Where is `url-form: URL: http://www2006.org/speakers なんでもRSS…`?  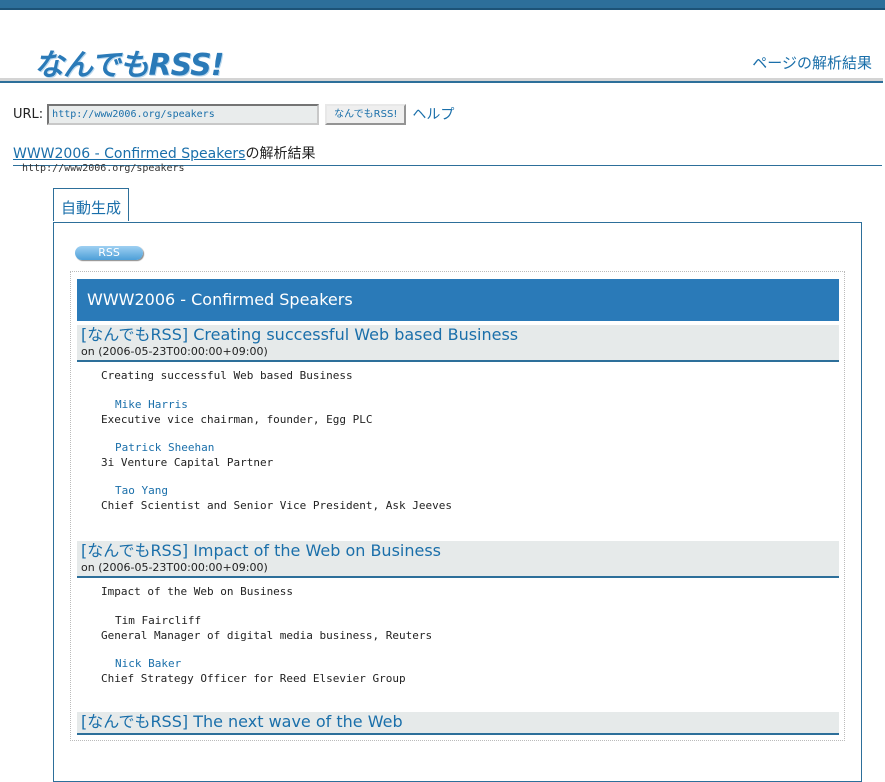
url-form: URL: http://www2006.org/speakers なんでもRSS… is located at coordinates (233, 114).